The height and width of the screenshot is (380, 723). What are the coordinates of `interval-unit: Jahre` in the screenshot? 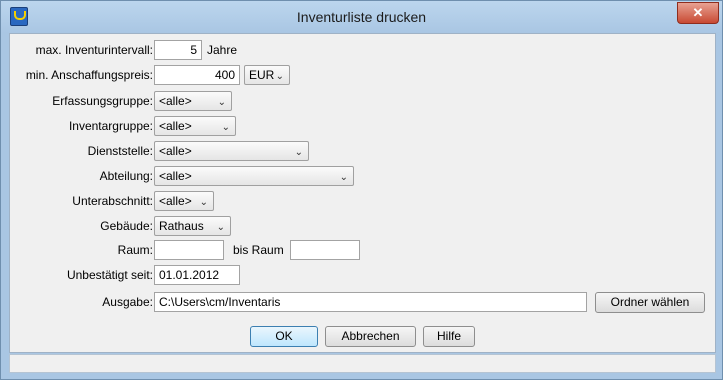 It's located at (222, 50).